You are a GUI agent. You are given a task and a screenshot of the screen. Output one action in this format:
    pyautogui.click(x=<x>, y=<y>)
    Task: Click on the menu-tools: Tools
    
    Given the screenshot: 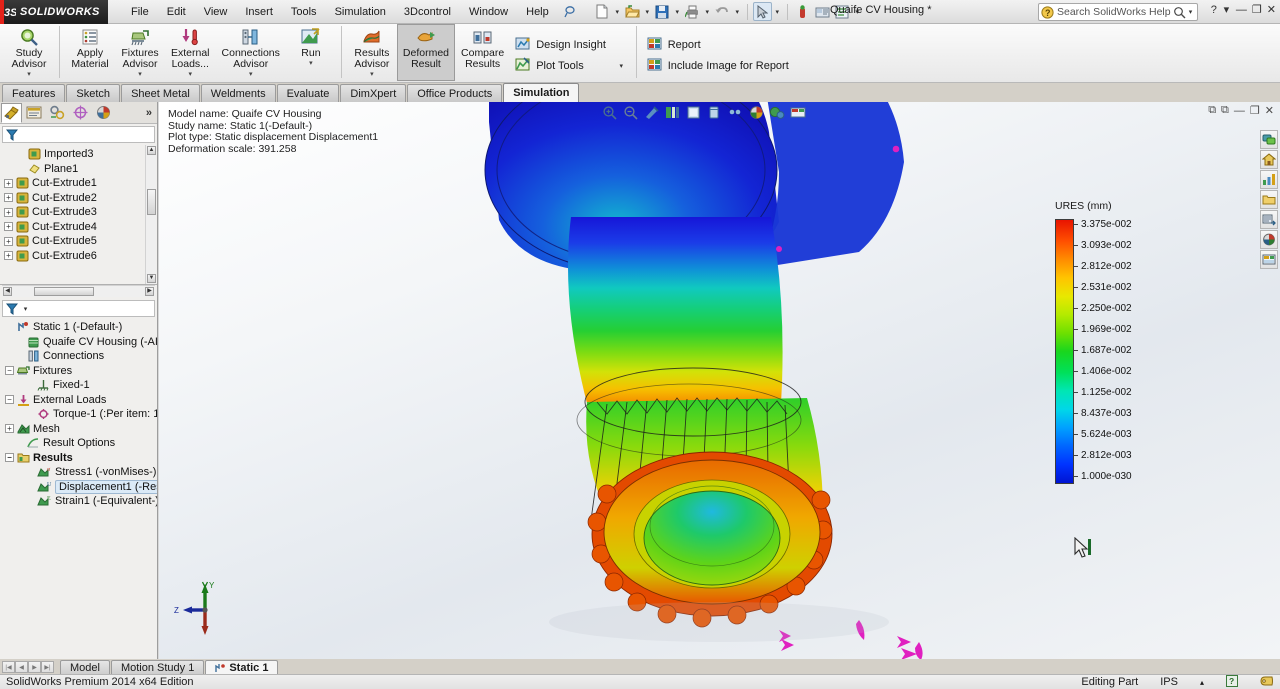 What is the action you would take?
    pyautogui.click(x=304, y=12)
    